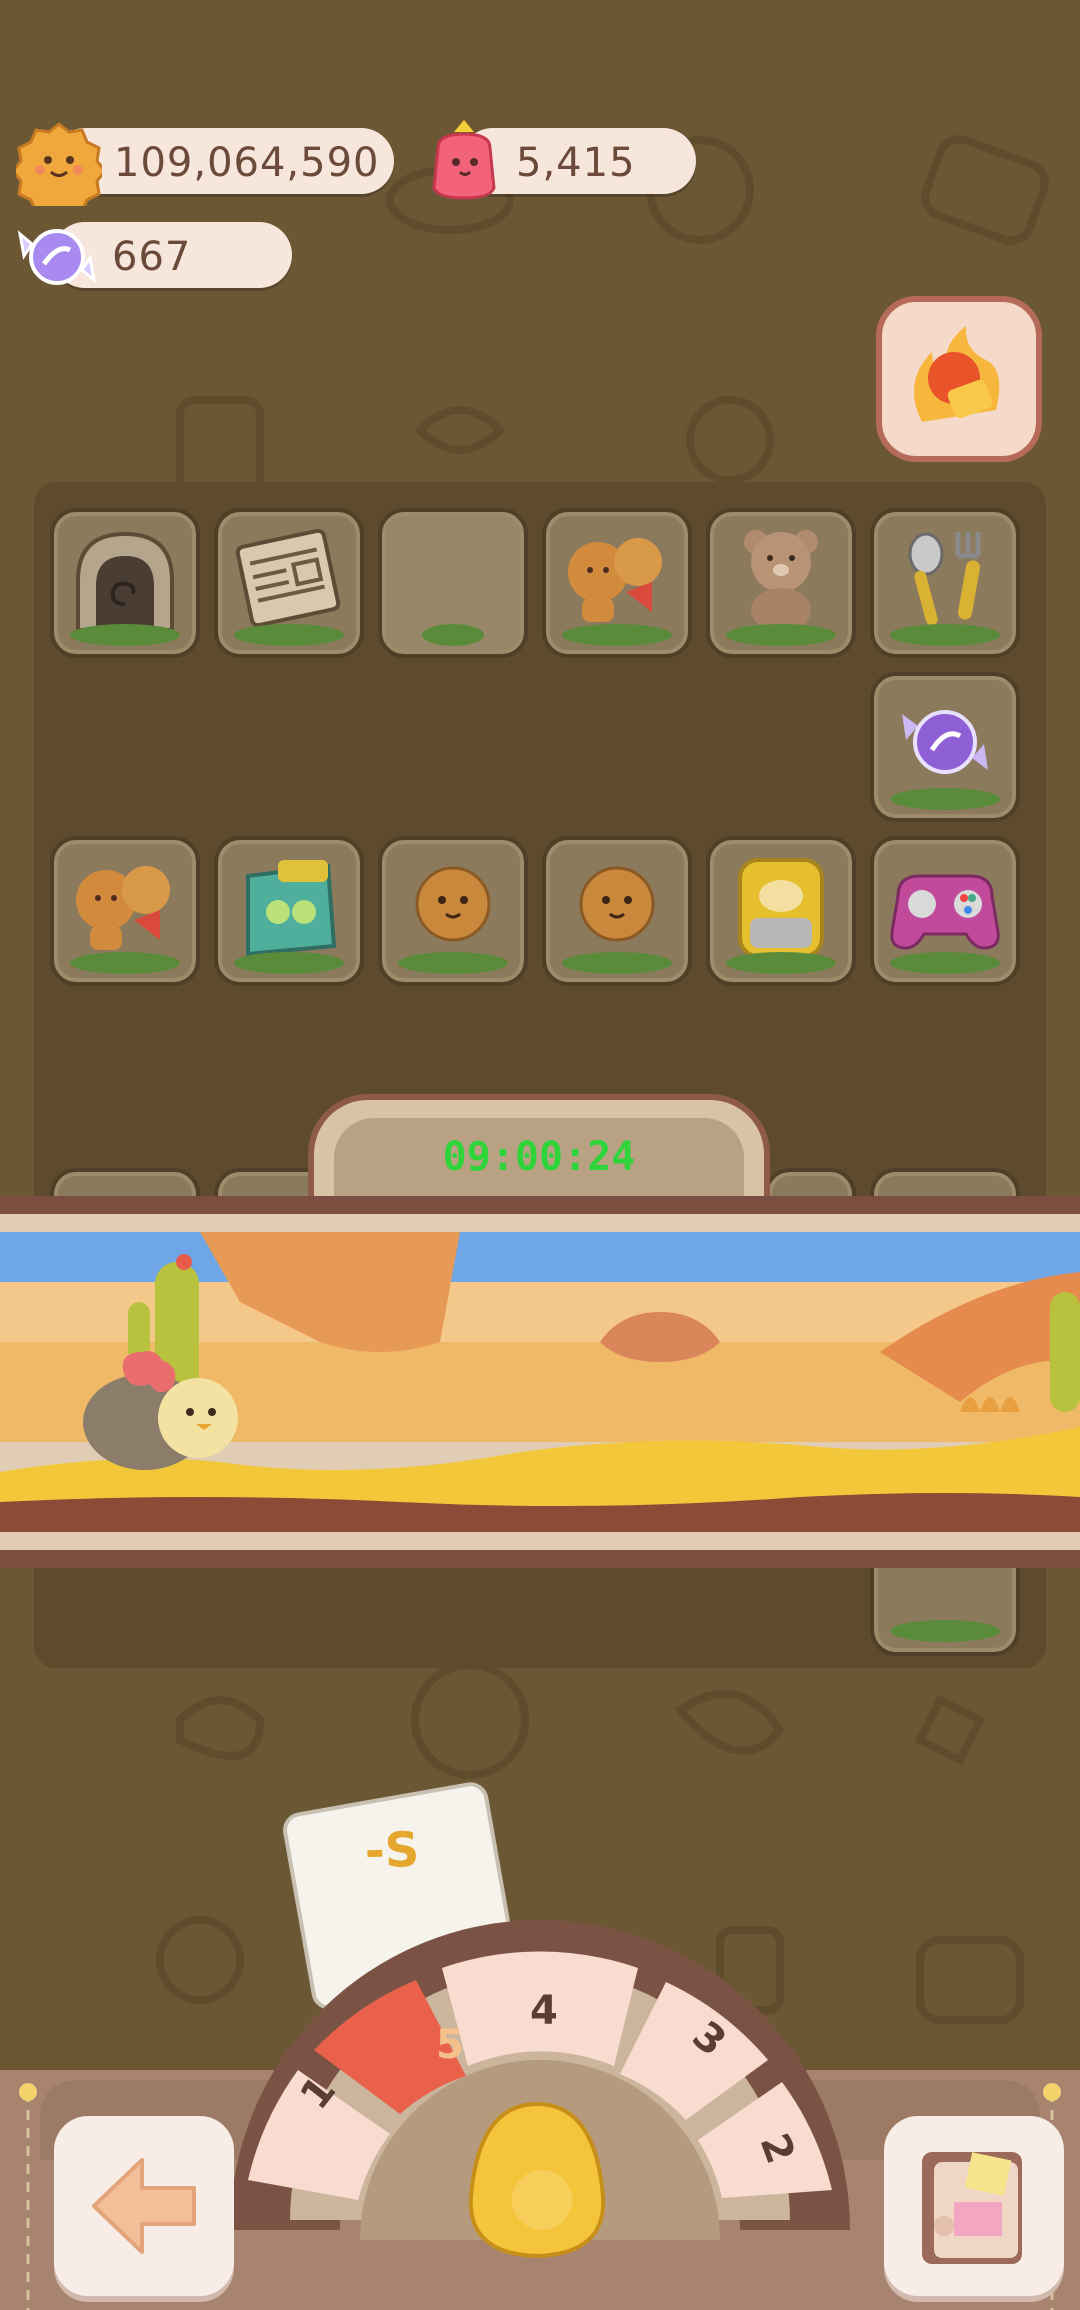 This screenshot has width=1080, height=2310. I want to click on tile-green-monster, so click(289, 911).